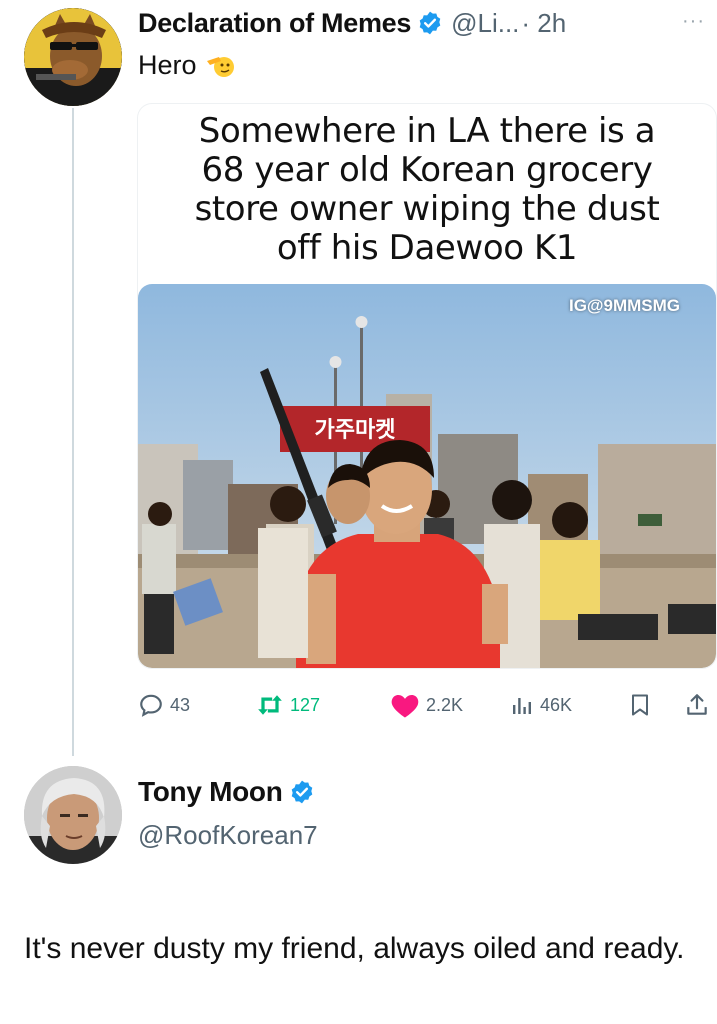 This screenshot has height=1024, width=717. Describe the element at coordinates (697, 704) in the screenshot. I see `share-icon` at that location.